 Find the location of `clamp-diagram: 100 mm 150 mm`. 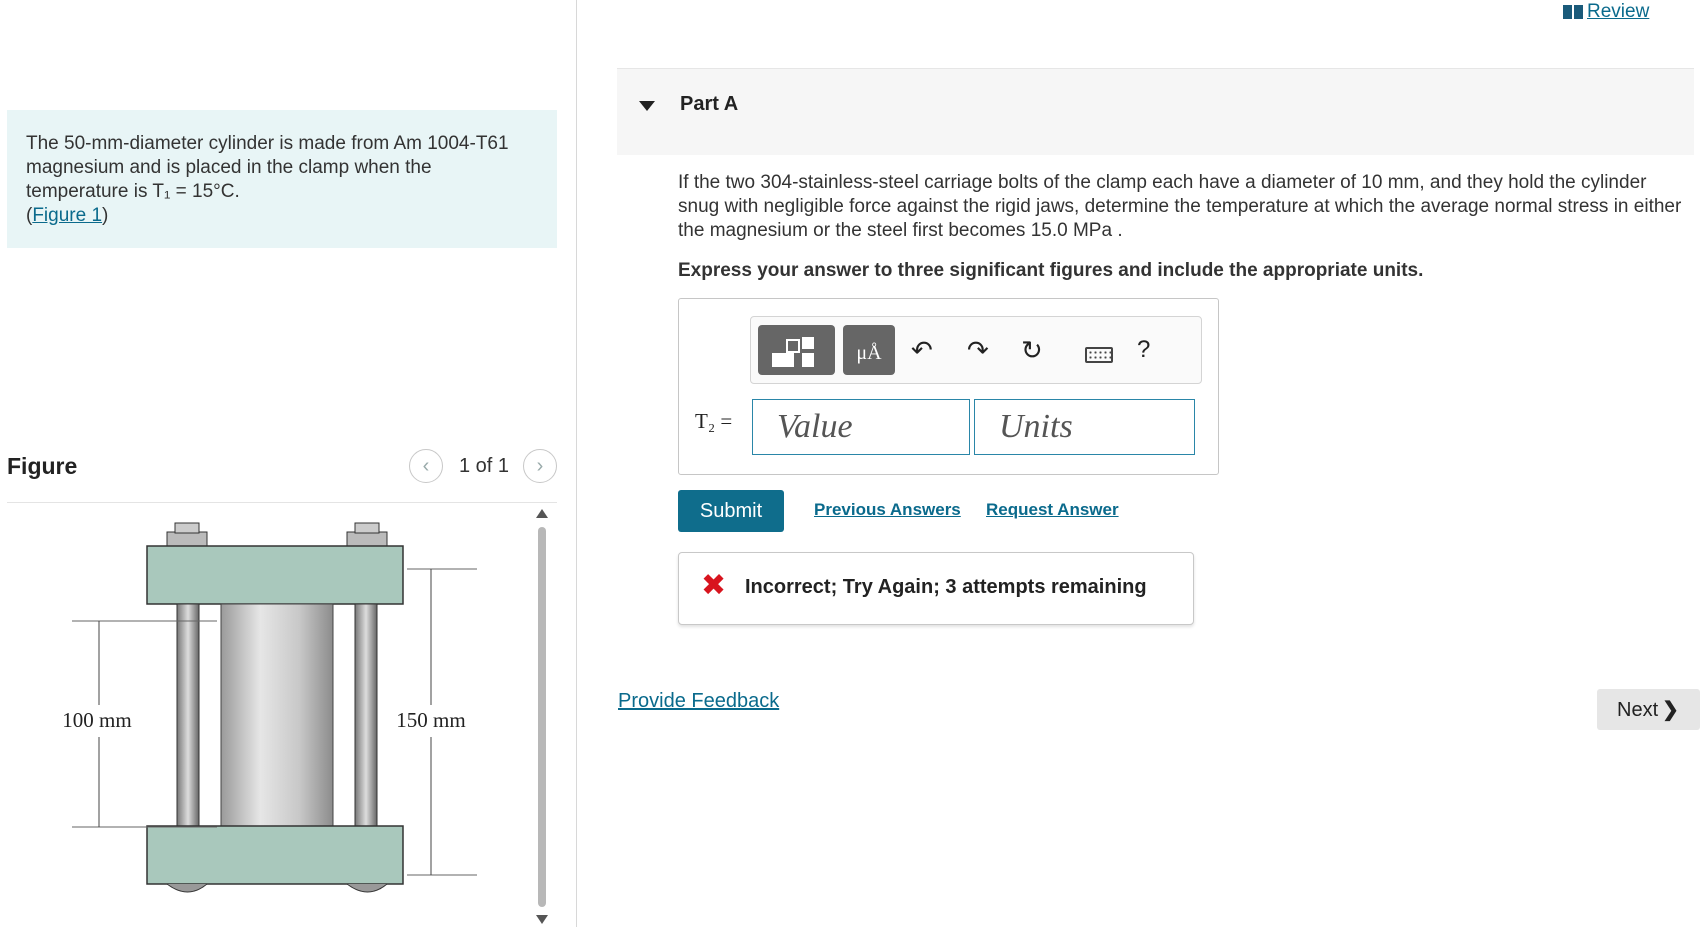

clamp-diagram: 100 mm 150 mm is located at coordinates (269, 707).